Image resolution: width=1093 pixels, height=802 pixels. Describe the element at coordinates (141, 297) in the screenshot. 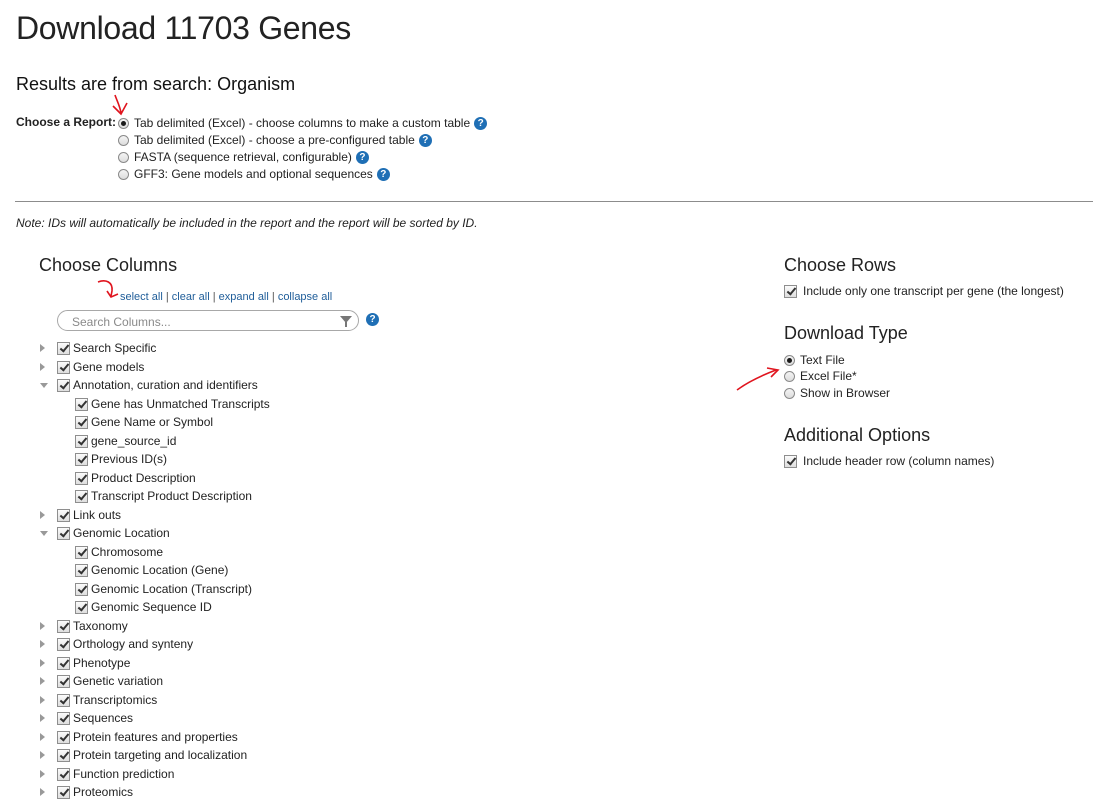

I see `select-all-link: select all` at that location.